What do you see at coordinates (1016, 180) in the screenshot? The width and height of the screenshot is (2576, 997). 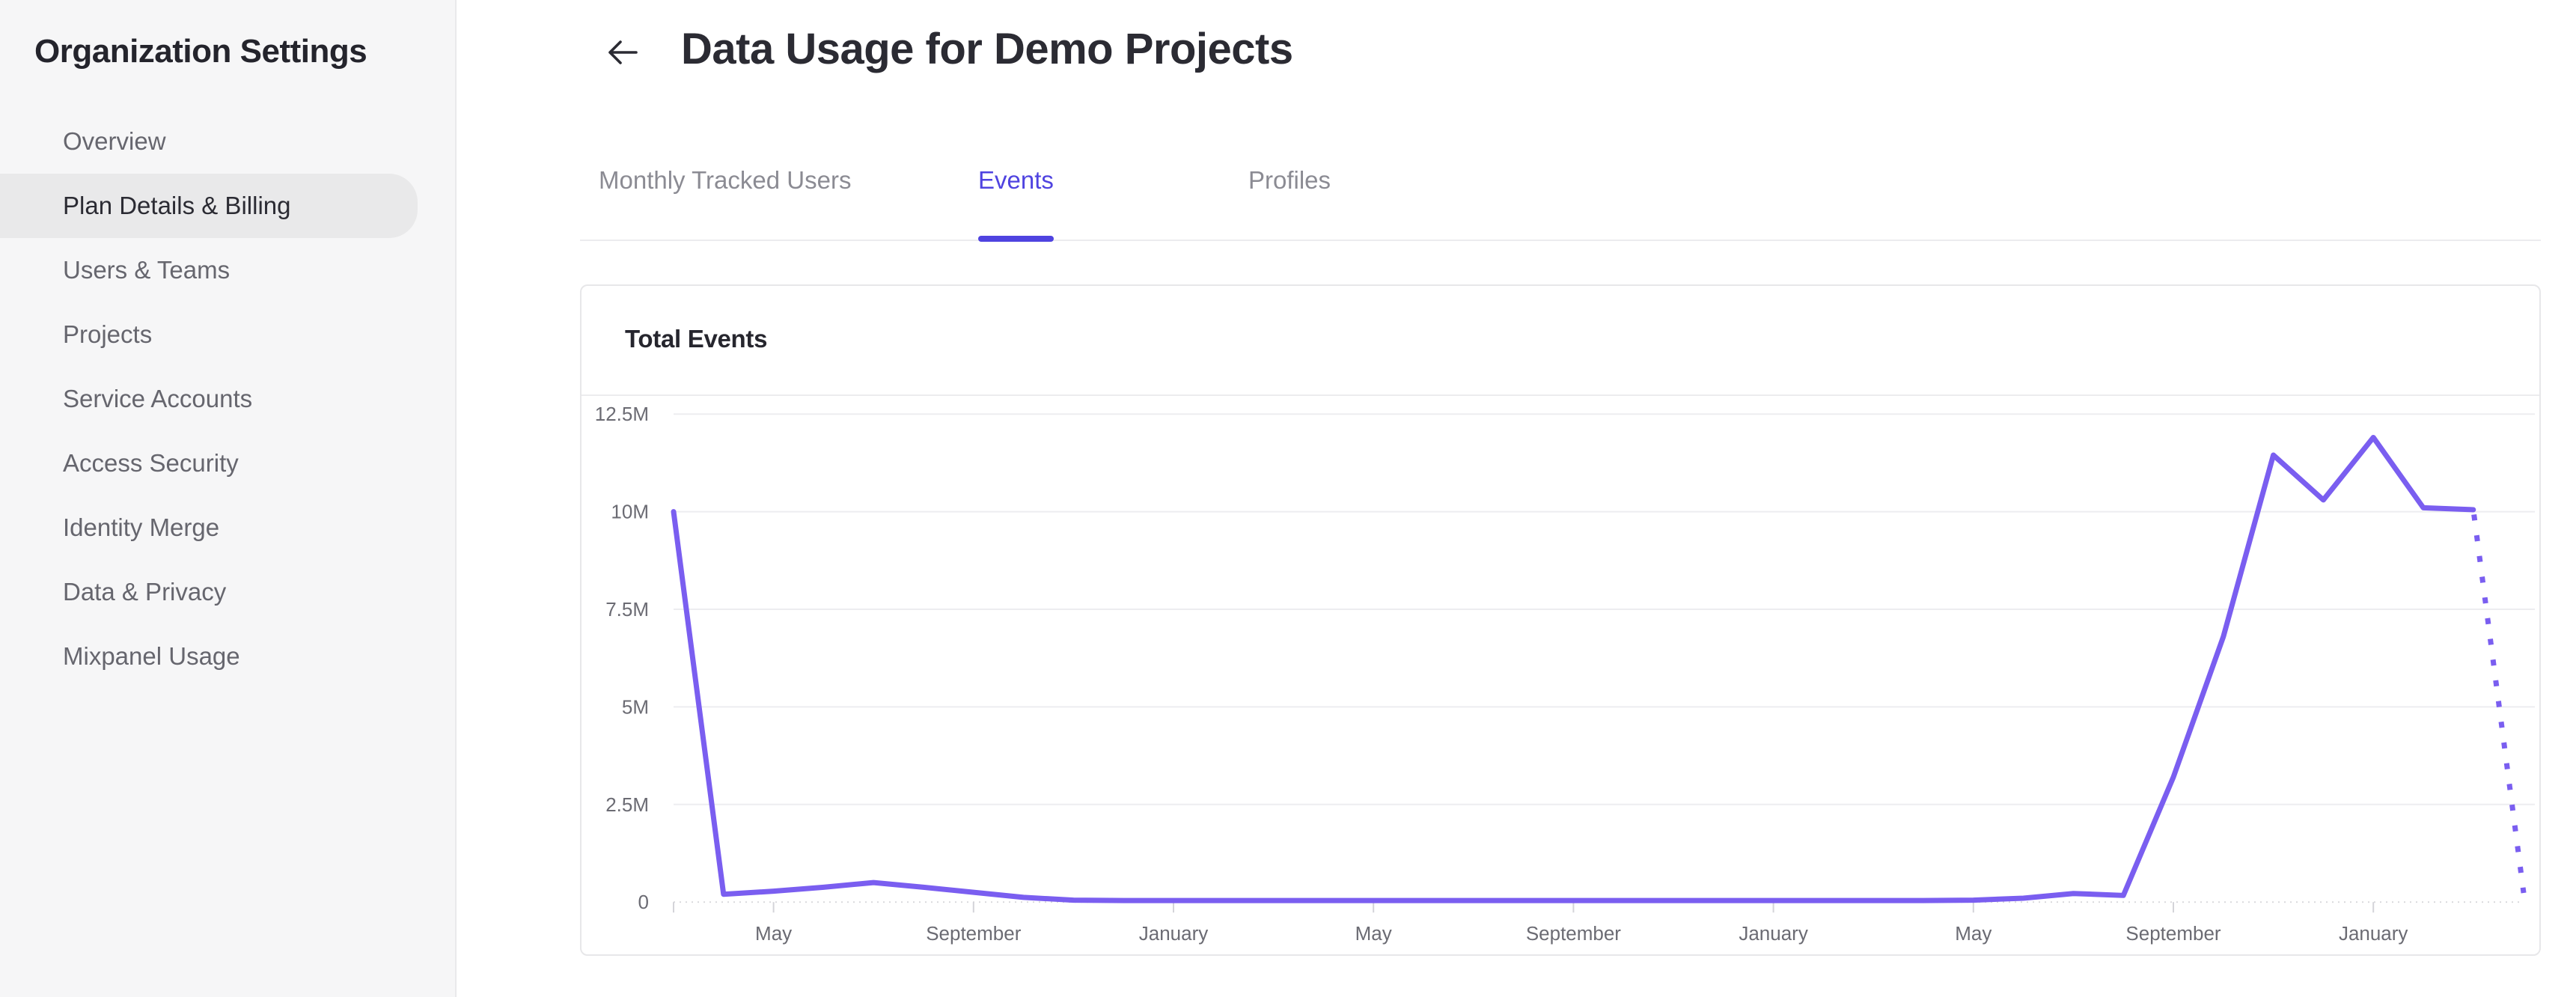 I see `tab-label: Events` at bounding box center [1016, 180].